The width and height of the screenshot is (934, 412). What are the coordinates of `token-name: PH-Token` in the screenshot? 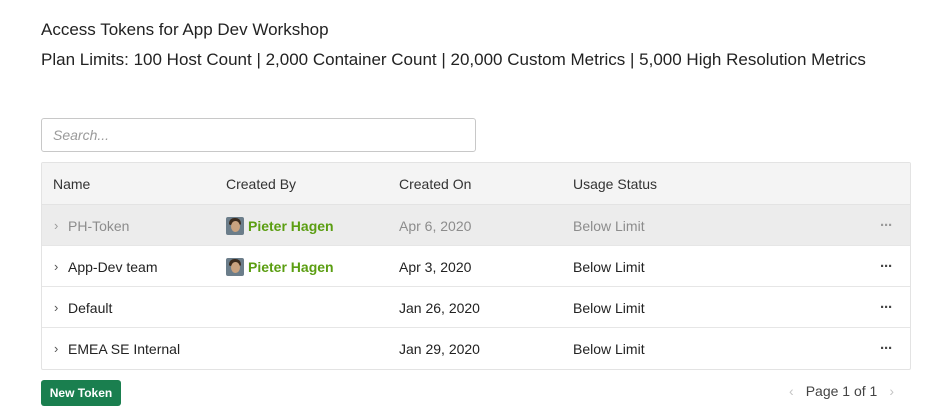 It's located at (99, 226).